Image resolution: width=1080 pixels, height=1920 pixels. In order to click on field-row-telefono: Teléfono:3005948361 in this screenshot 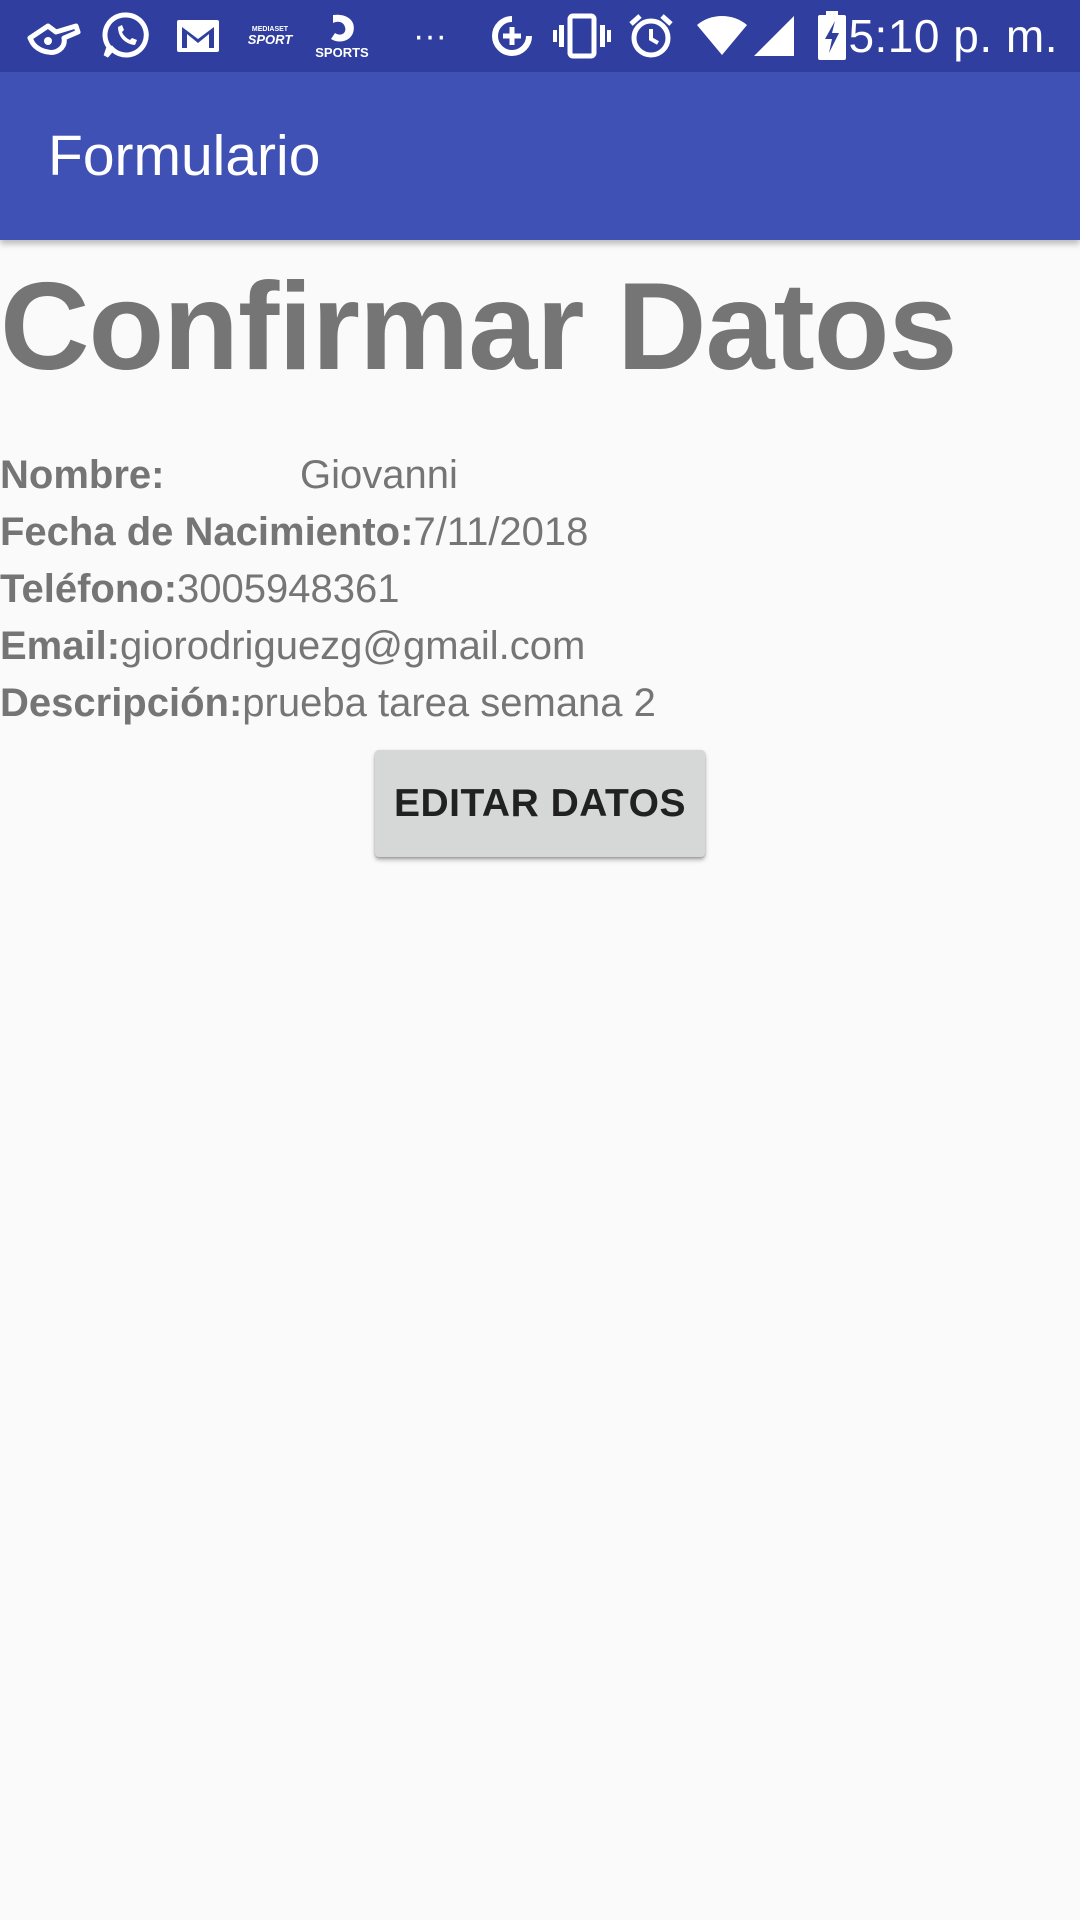, I will do `click(540, 589)`.